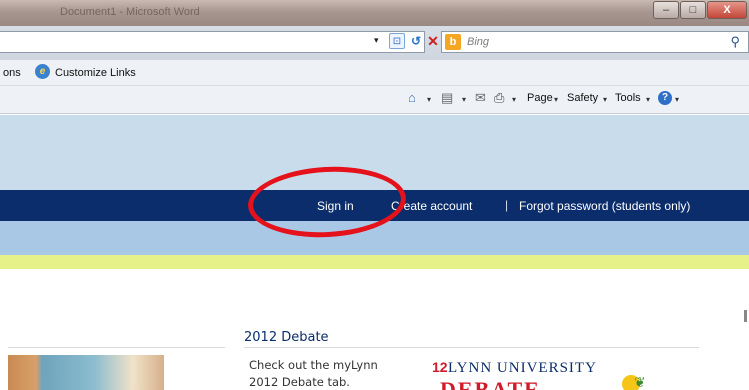 The width and height of the screenshot is (749, 390). What do you see at coordinates (376, 40) in the screenshot?
I see `address-dropdown-icon: ▾` at bounding box center [376, 40].